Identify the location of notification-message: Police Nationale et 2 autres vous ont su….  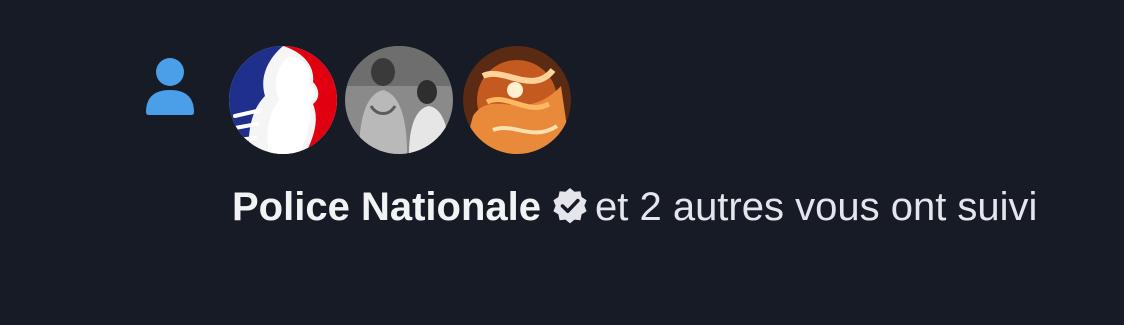
(662, 207).